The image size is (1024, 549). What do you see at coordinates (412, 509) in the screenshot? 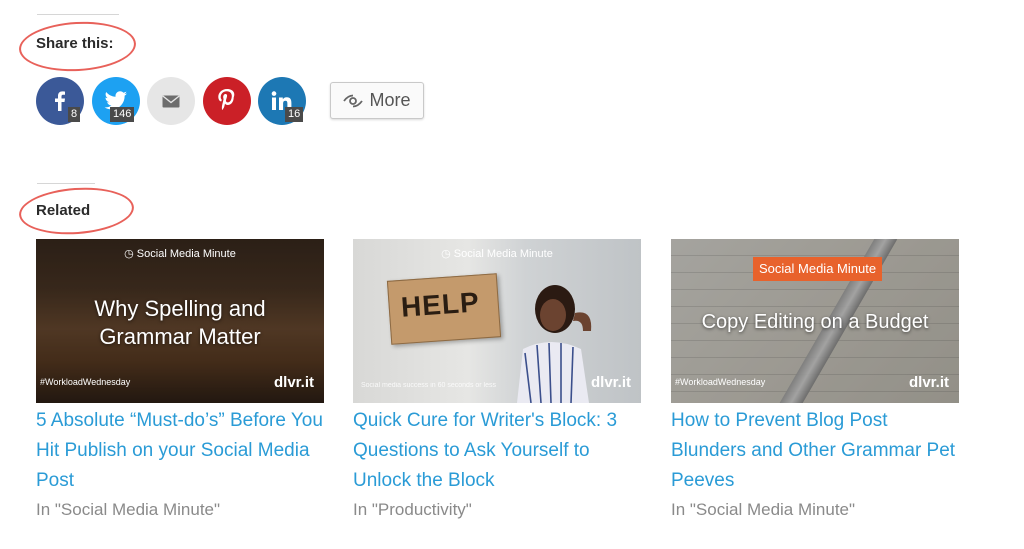
I see `related-post-category: In "Productivity"` at bounding box center [412, 509].